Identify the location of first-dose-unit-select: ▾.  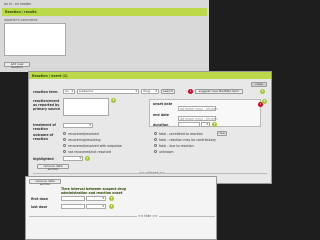
(96, 198).